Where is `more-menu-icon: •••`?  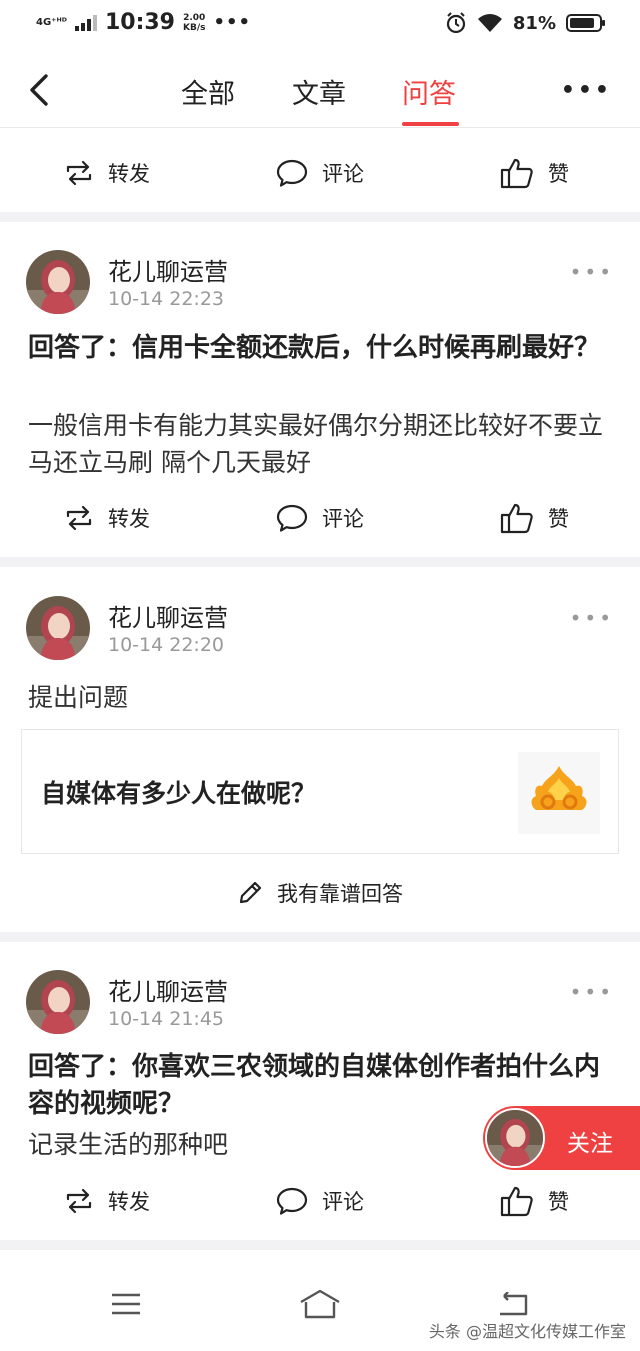
more-menu-icon: ••• is located at coordinates (586, 90).